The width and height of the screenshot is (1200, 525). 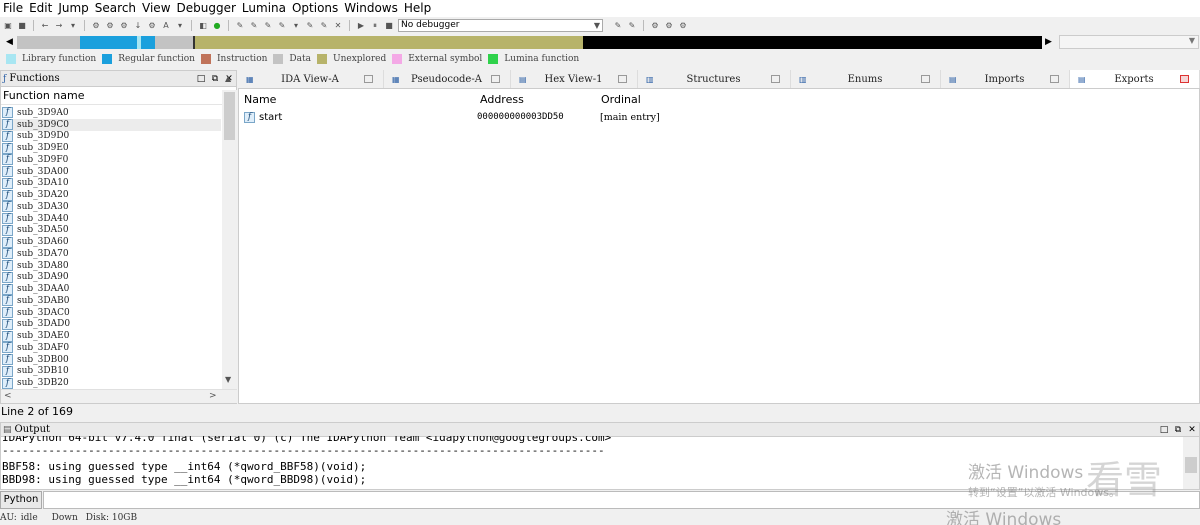 What do you see at coordinates (21, 499) in the screenshot?
I see `python-language-button: Python` at bounding box center [21, 499].